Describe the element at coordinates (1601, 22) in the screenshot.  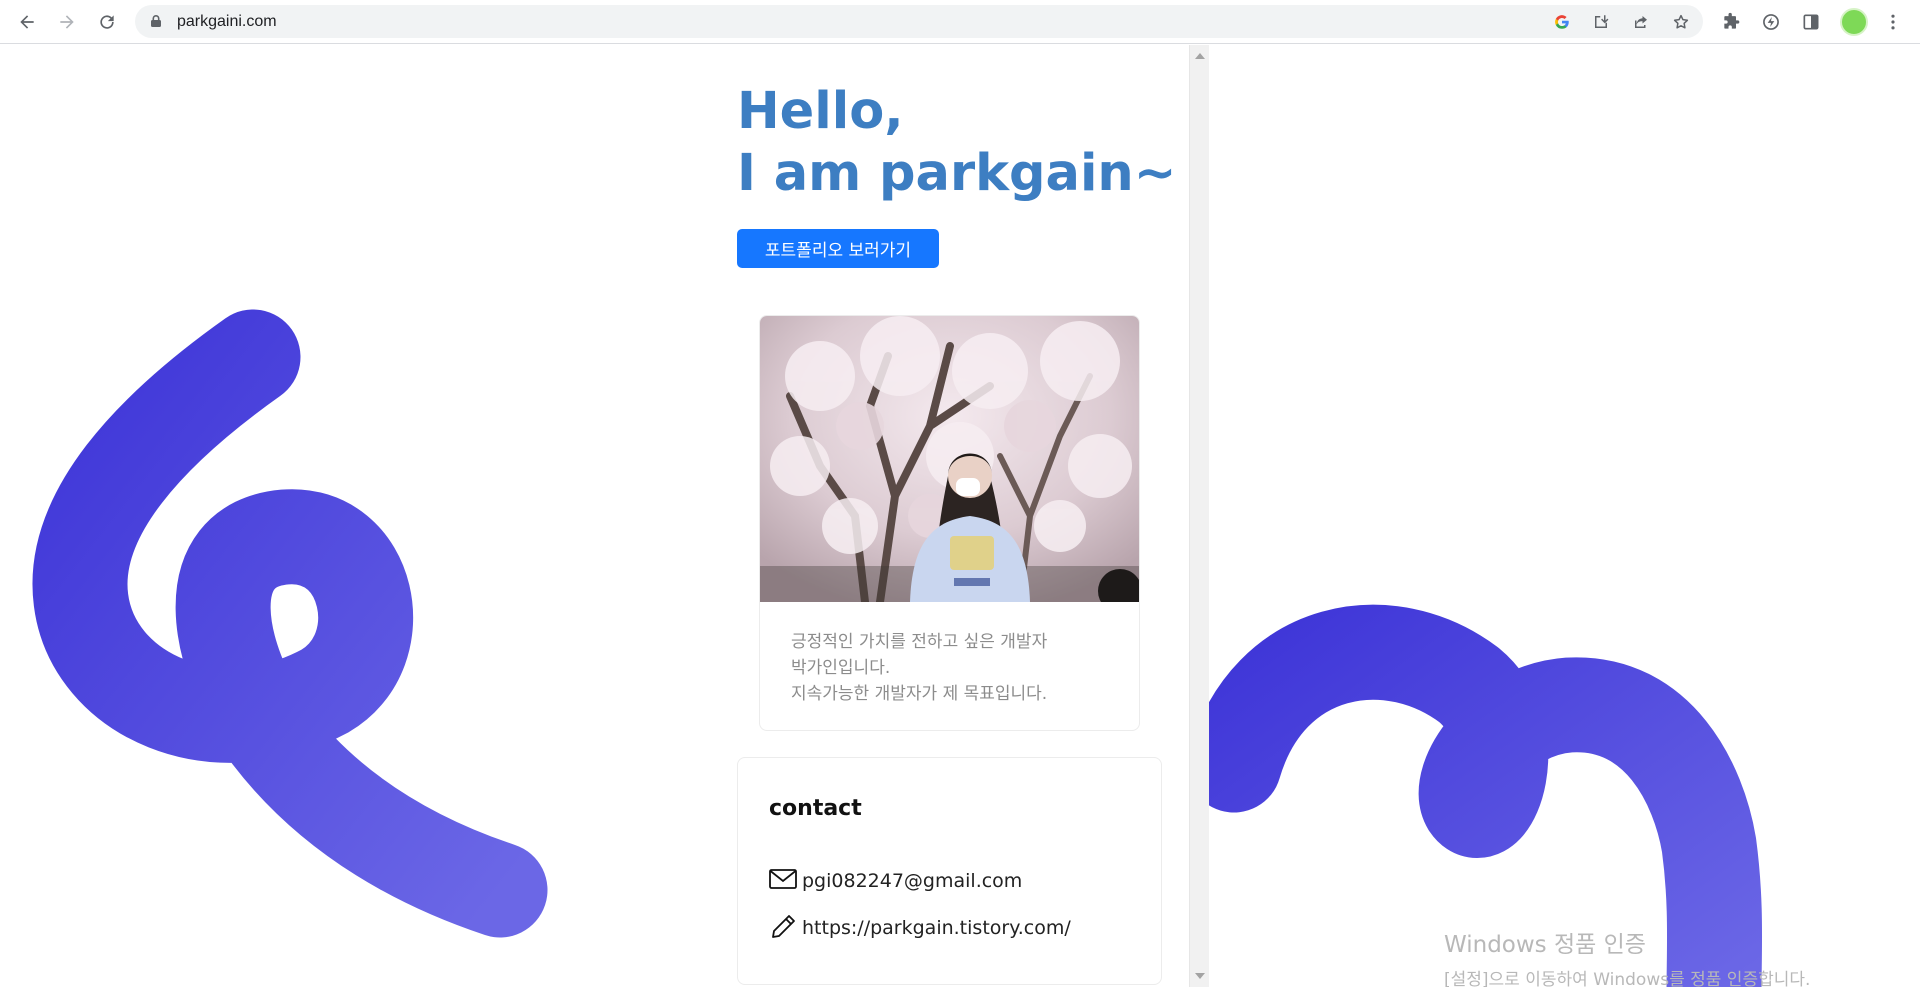
I see `install-app-icon` at that location.